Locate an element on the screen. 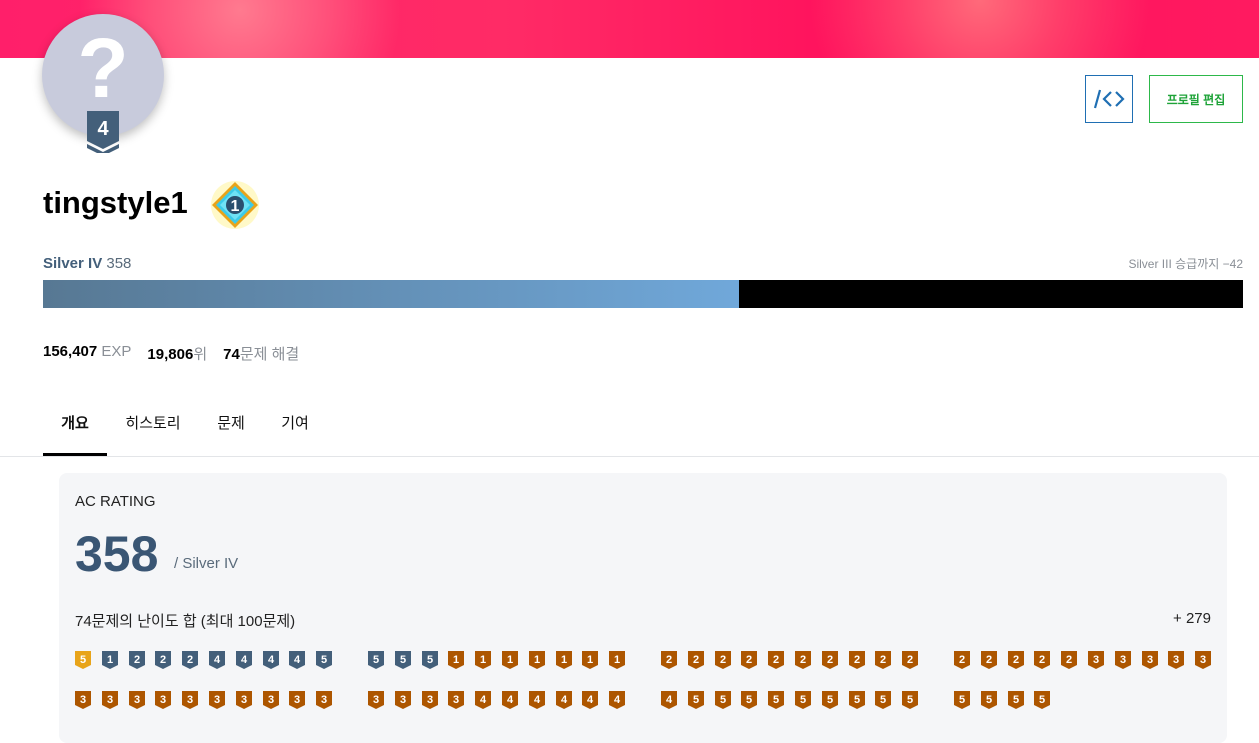 The width and height of the screenshot is (1259, 743). tabs-divider is located at coordinates (629, 456).